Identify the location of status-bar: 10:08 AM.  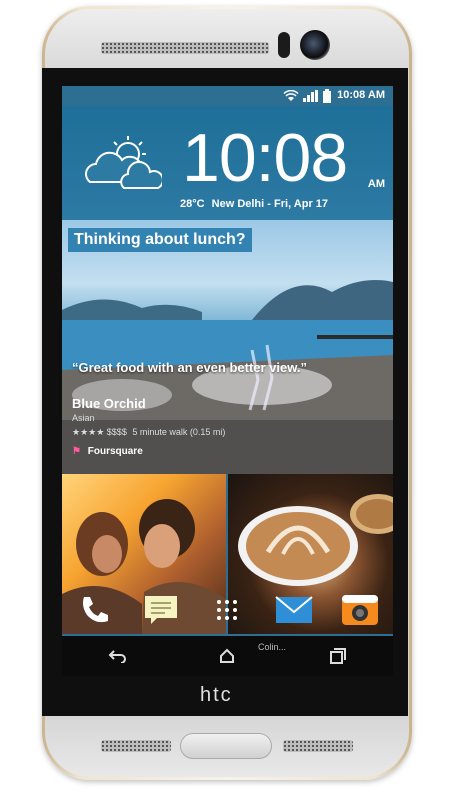
(227, 96).